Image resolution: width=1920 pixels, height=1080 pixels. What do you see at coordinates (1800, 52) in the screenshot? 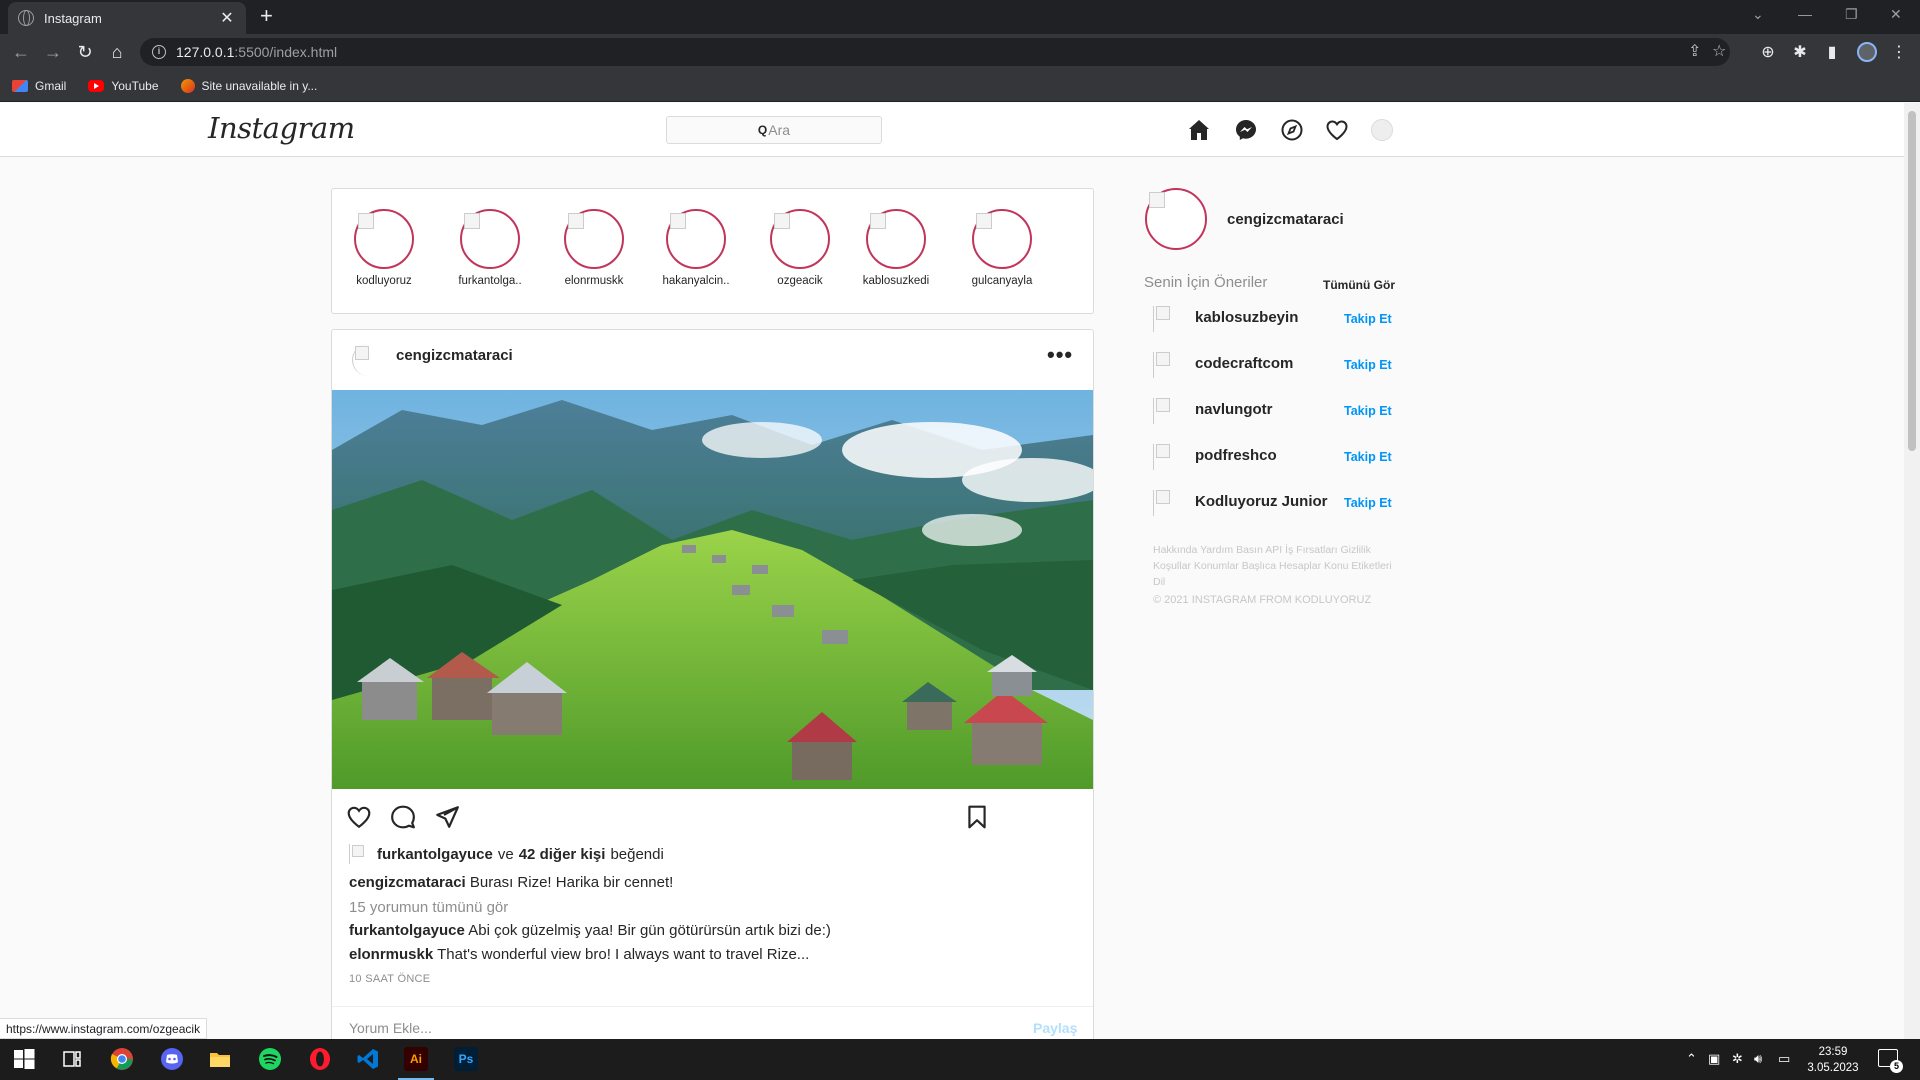
I see `extensions-icon: ✱` at bounding box center [1800, 52].